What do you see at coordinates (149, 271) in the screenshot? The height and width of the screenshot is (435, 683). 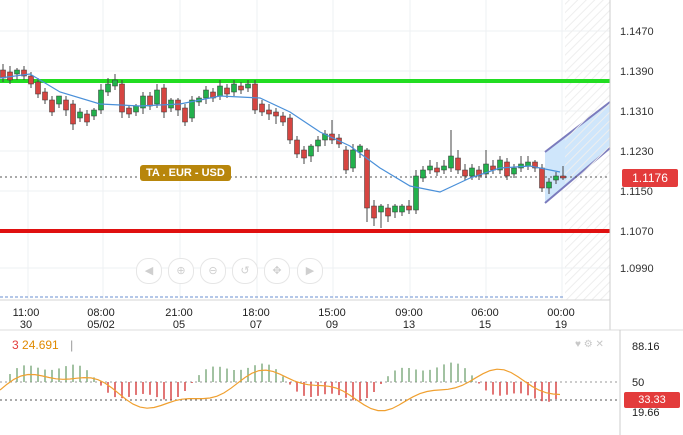 I see `scroll-left-icon: ◀` at bounding box center [149, 271].